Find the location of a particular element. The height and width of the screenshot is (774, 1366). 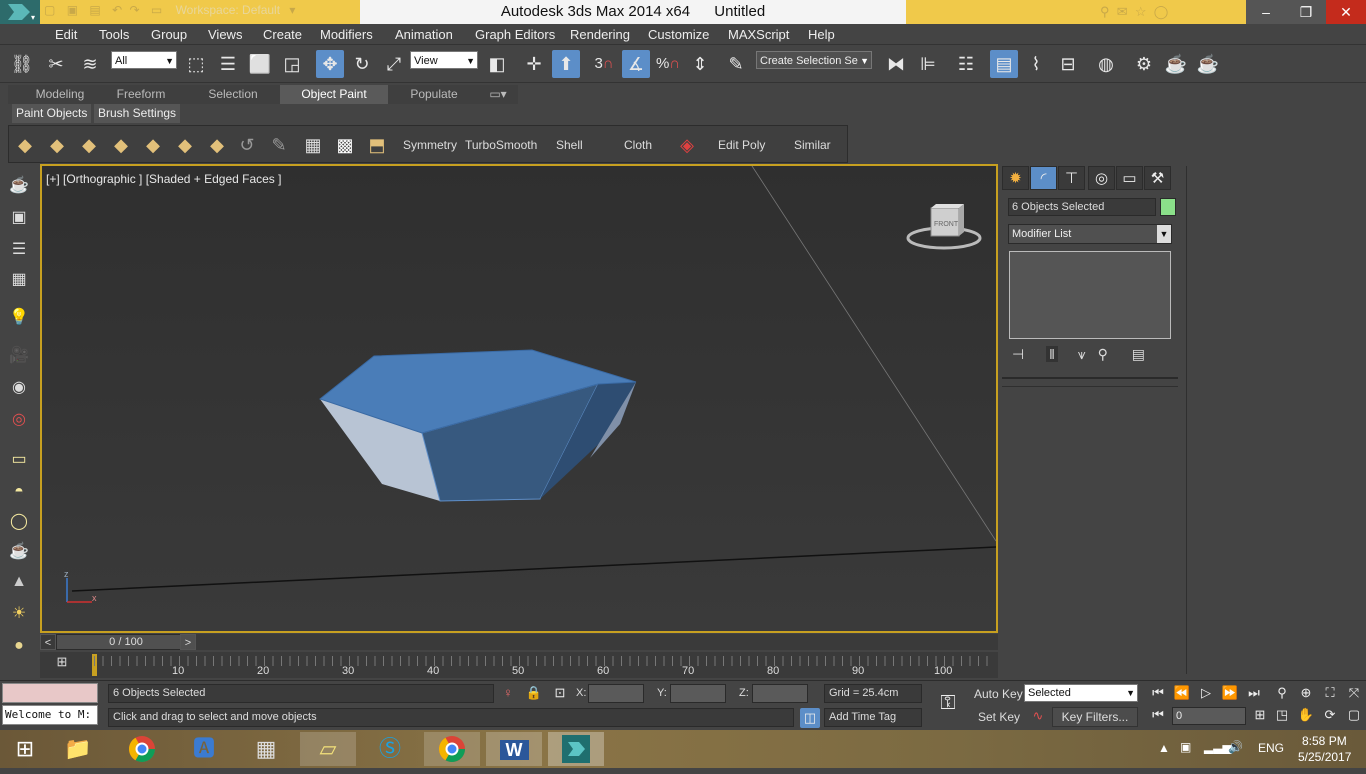

track-bar: ⊞ 10 20 30 40 50 60 70 80 90 100 is located at coordinates (519, 665).